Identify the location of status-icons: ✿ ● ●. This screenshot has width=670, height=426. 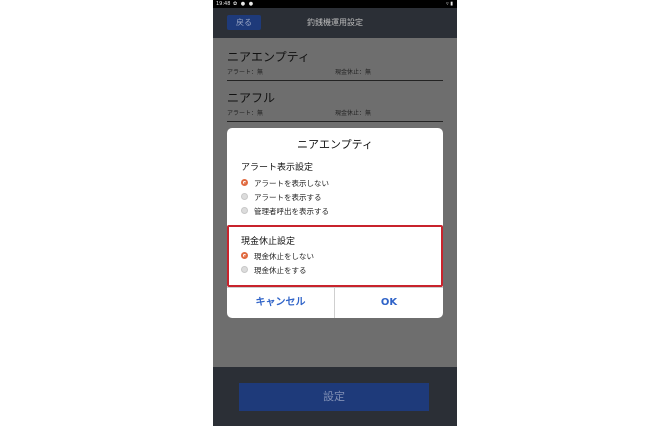
(244, 4).